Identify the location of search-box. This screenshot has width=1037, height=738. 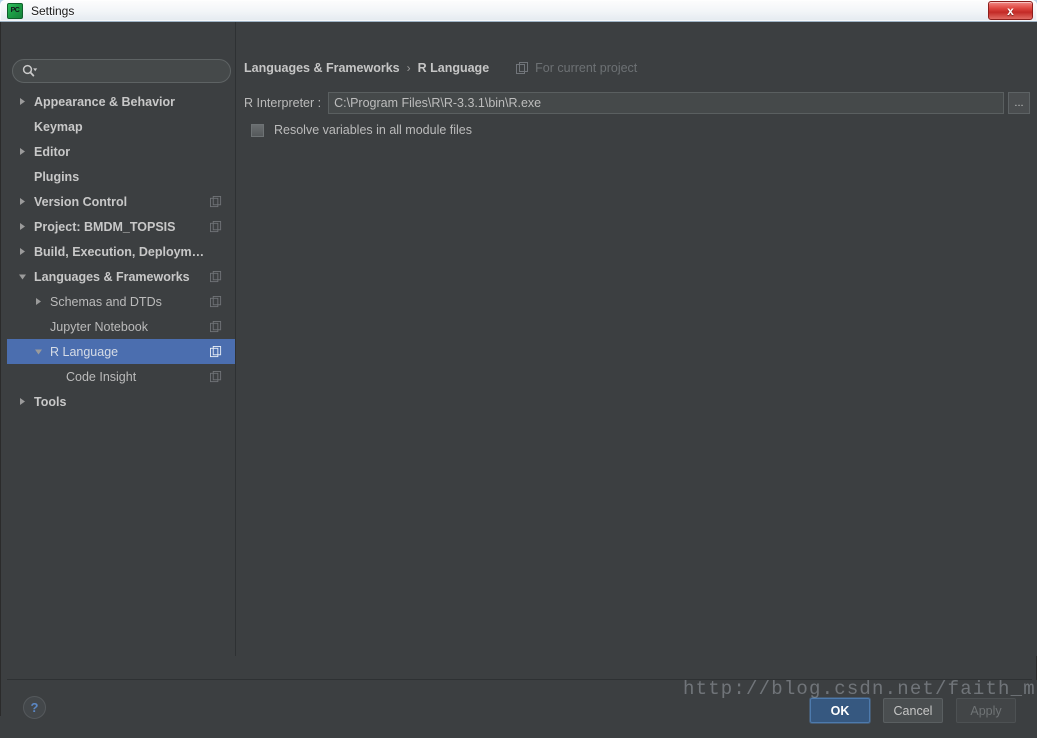
(121, 71).